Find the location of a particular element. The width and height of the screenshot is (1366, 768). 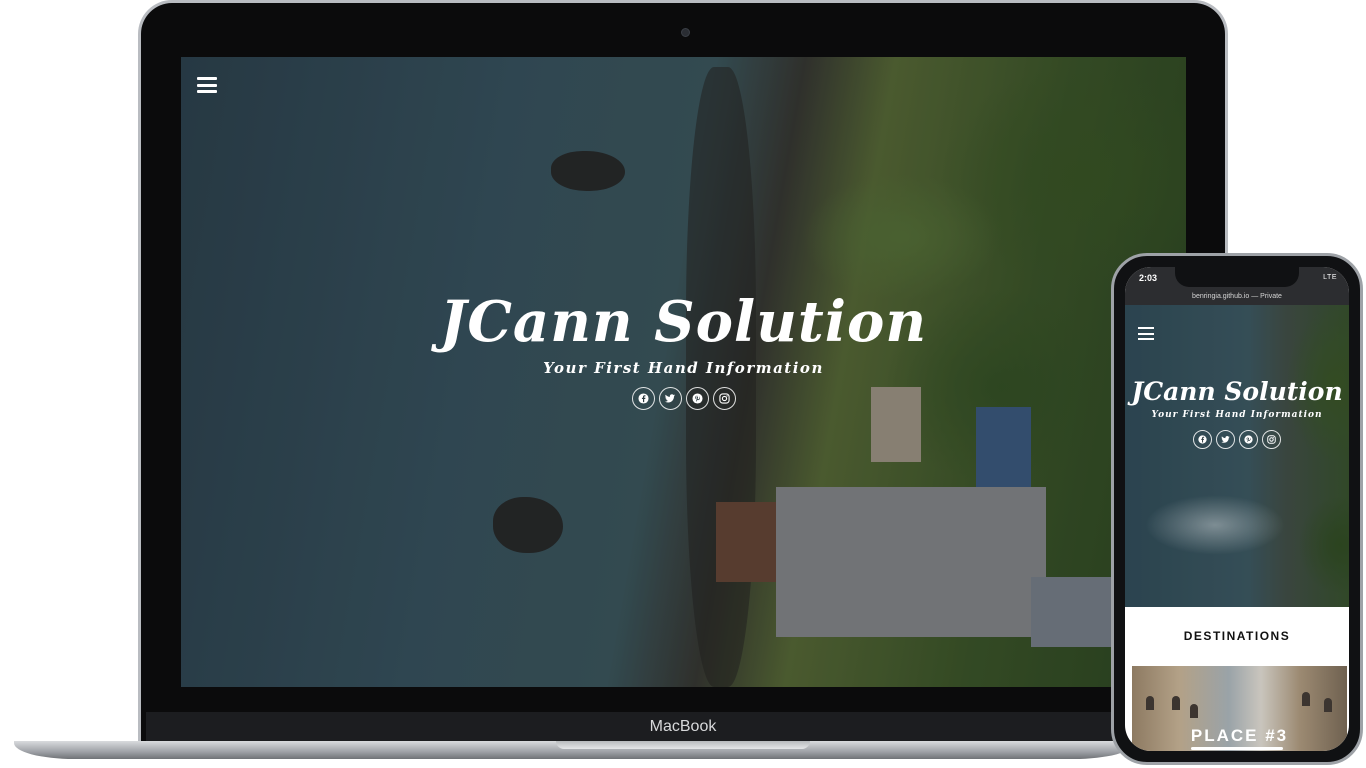

place-card: PLACE #3 is located at coordinates (1239, 708).